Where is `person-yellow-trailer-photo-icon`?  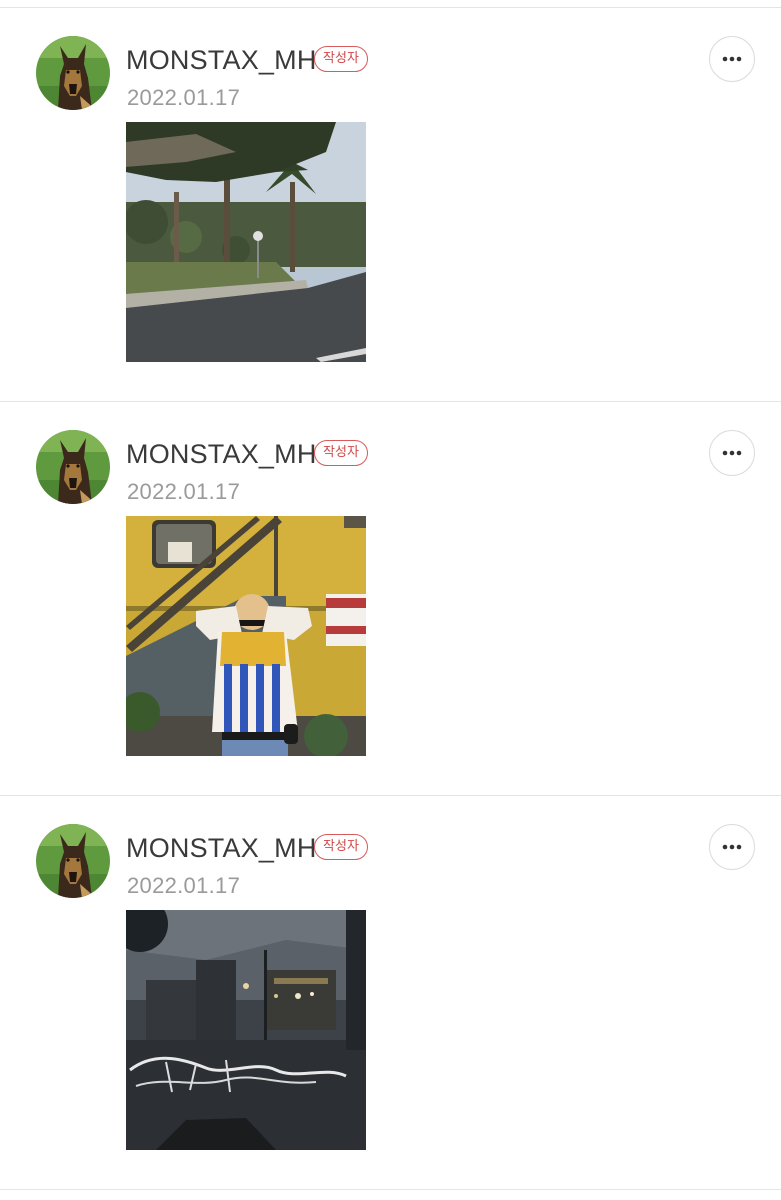
person-yellow-trailer-photo-icon is located at coordinates (246, 636).